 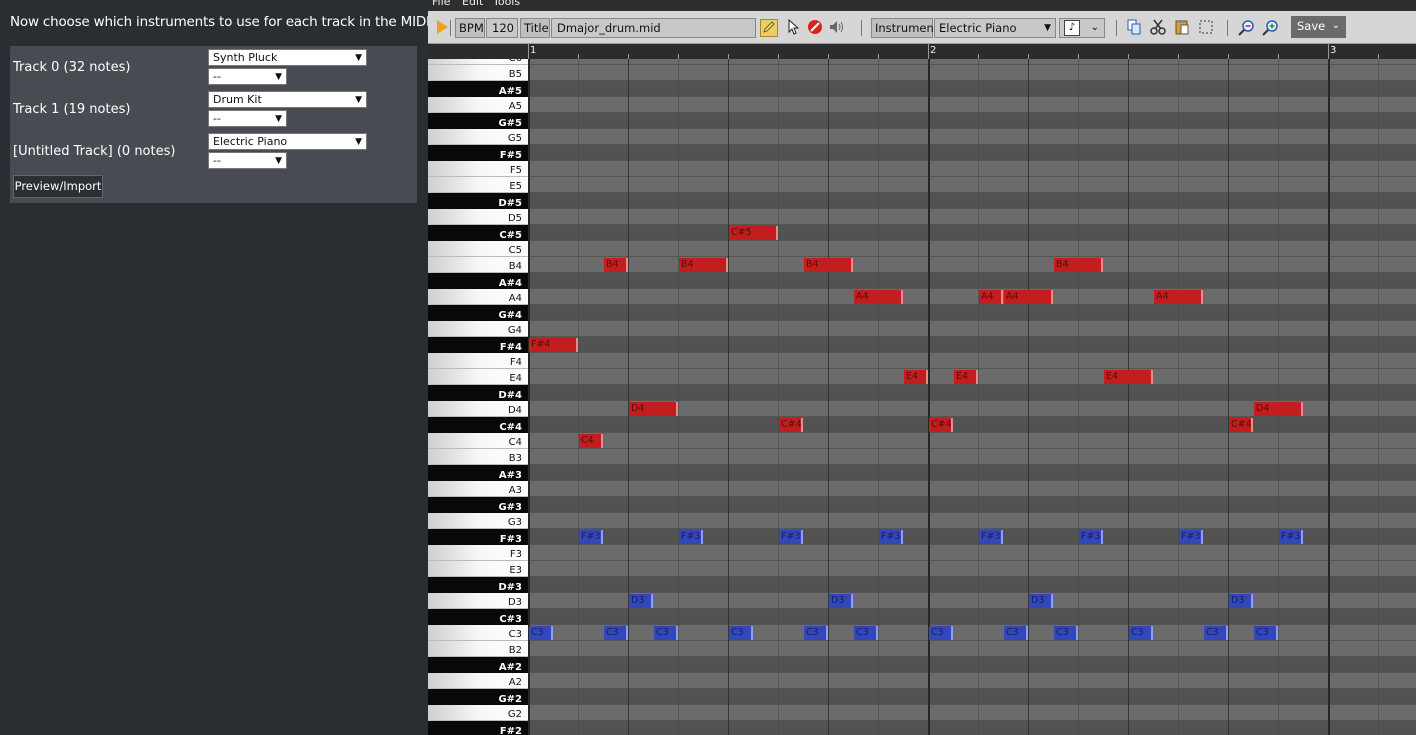 I want to click on select-icon, so click(x=1206, y=28).